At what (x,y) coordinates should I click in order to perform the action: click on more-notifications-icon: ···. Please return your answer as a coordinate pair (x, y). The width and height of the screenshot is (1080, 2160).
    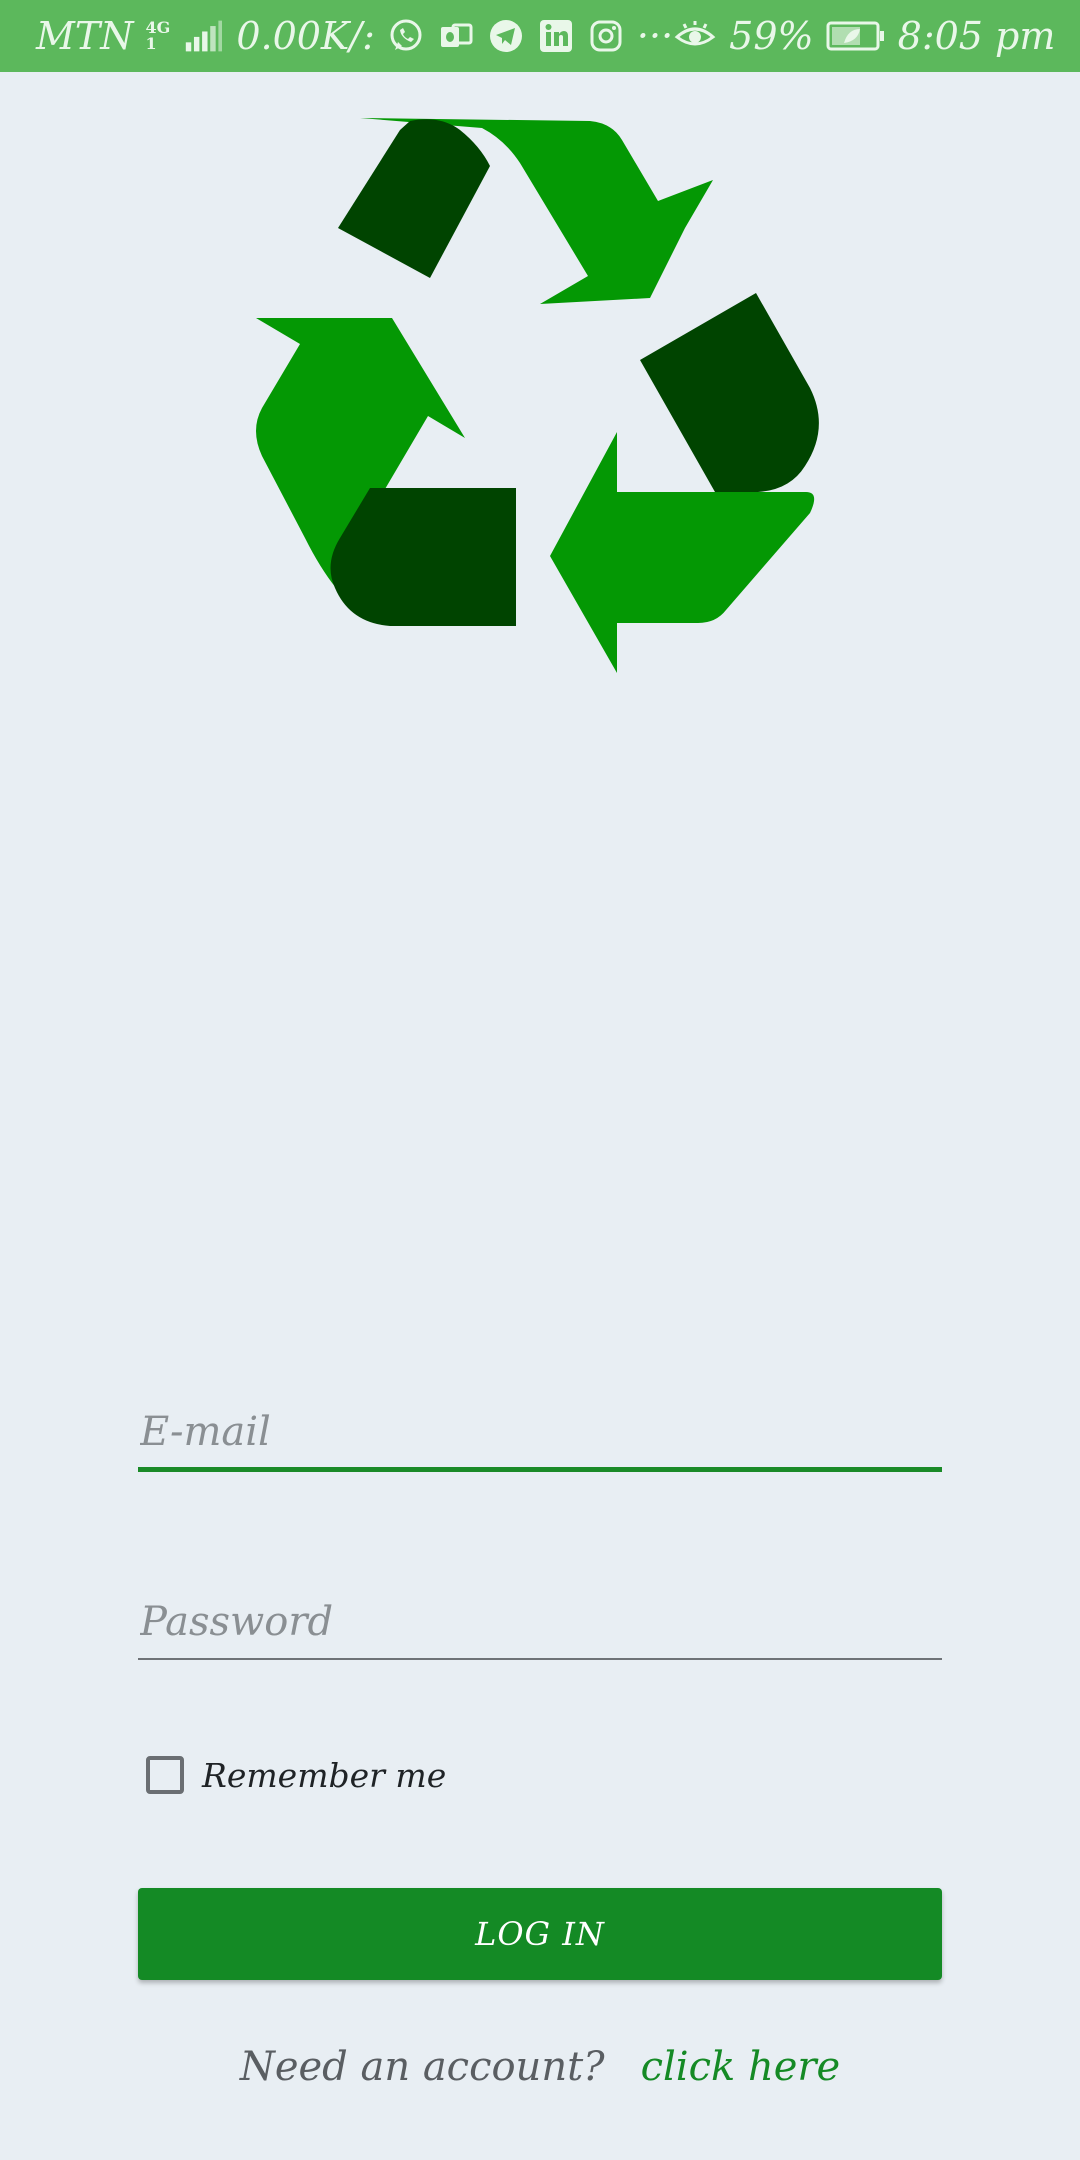
    Looking at the image, I should click on (655, 36).